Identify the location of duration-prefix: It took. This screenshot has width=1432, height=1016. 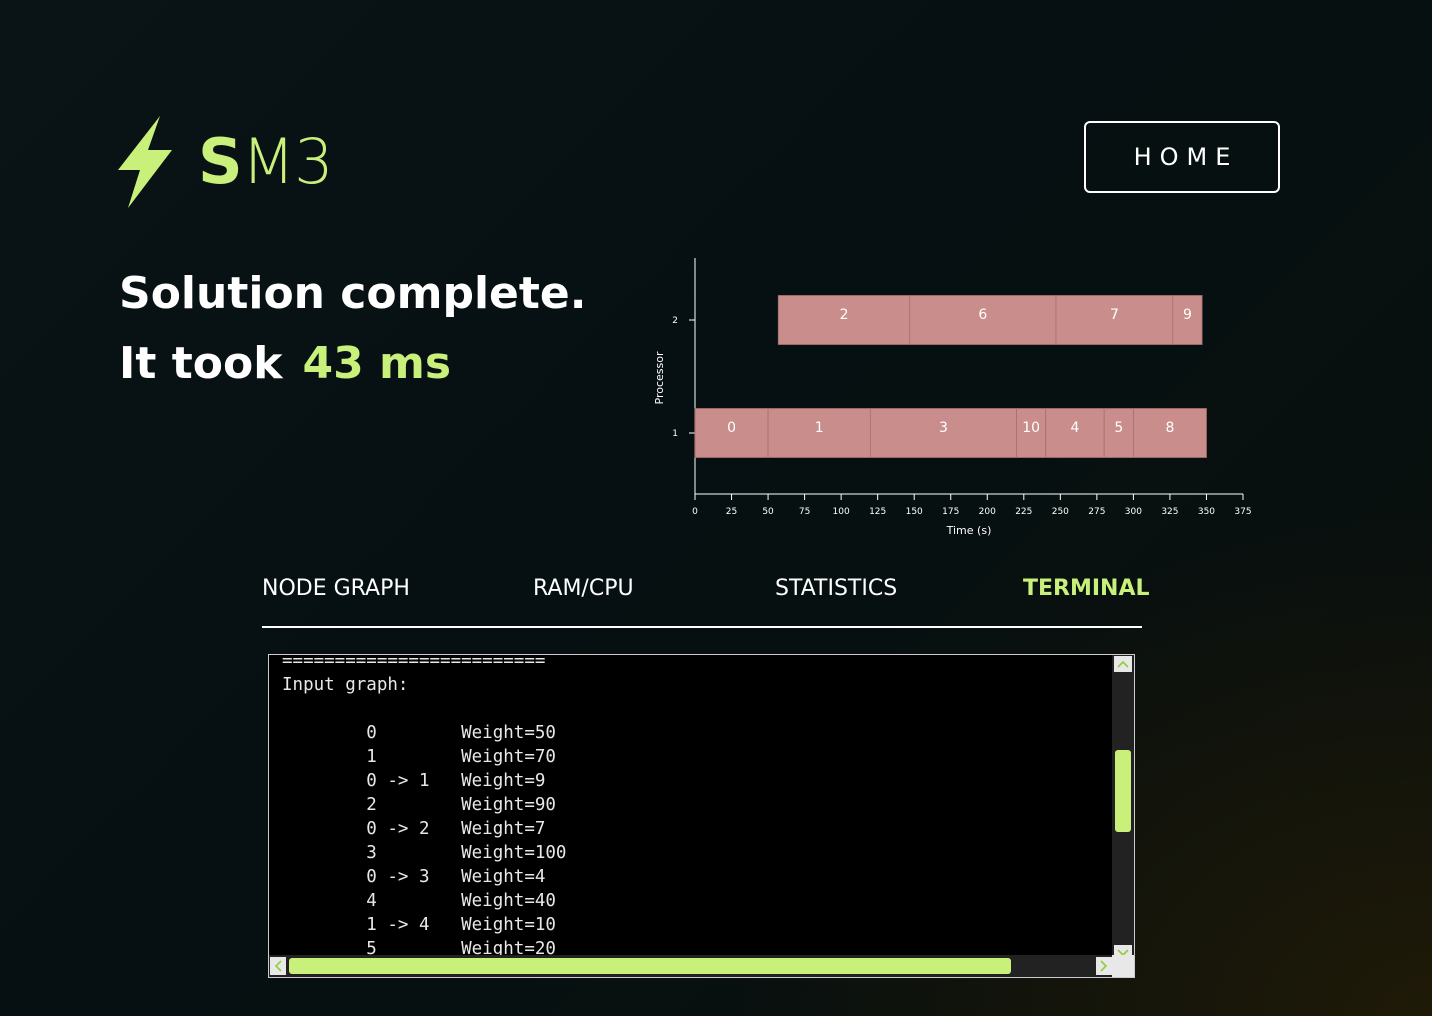
(201, 363).